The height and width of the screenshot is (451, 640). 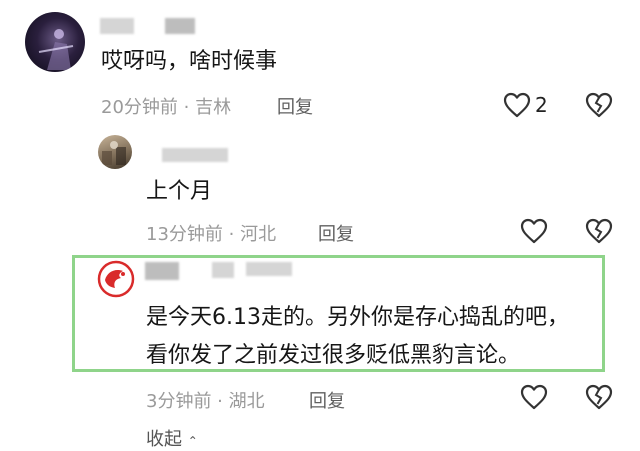 I want to click on comment-time-location: 20分钟前 · 吉林, so click(x=166, y=107).